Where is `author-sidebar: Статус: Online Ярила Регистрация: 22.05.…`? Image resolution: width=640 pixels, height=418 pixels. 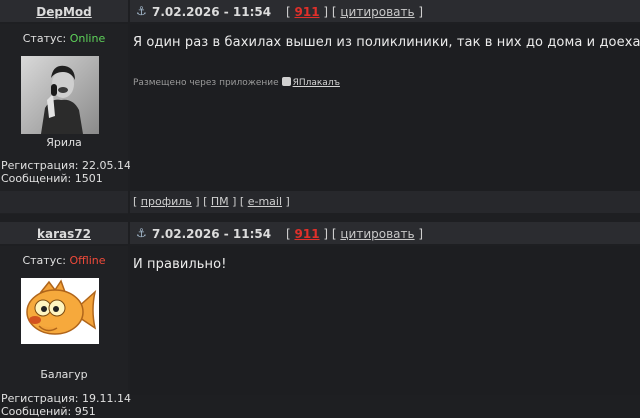 author-sidebar: Статус: Online Ярила Регистрация: 22.05.… is located at coordinates (65, 119).